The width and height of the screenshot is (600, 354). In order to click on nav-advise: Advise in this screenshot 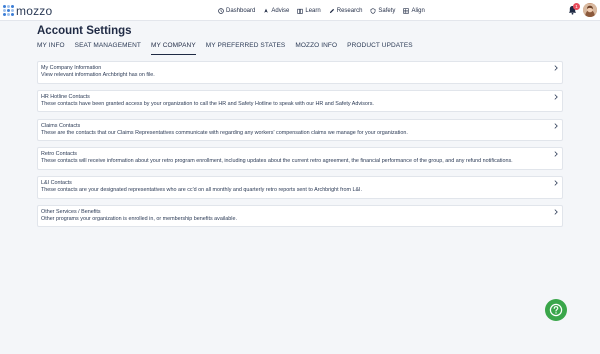, I will do `click(276, 11)`.